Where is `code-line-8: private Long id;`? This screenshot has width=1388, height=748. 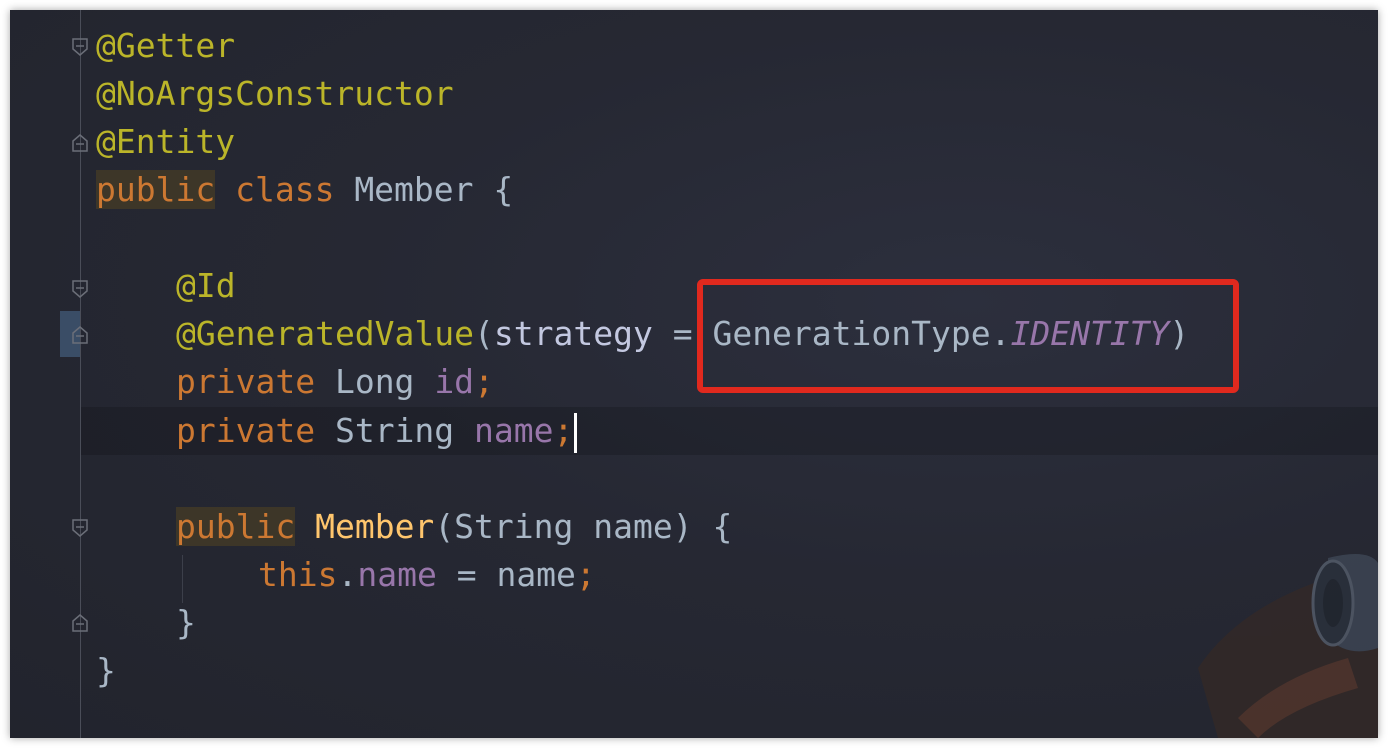
code-line-8: private Long id; is located at coordinates (335, 382).